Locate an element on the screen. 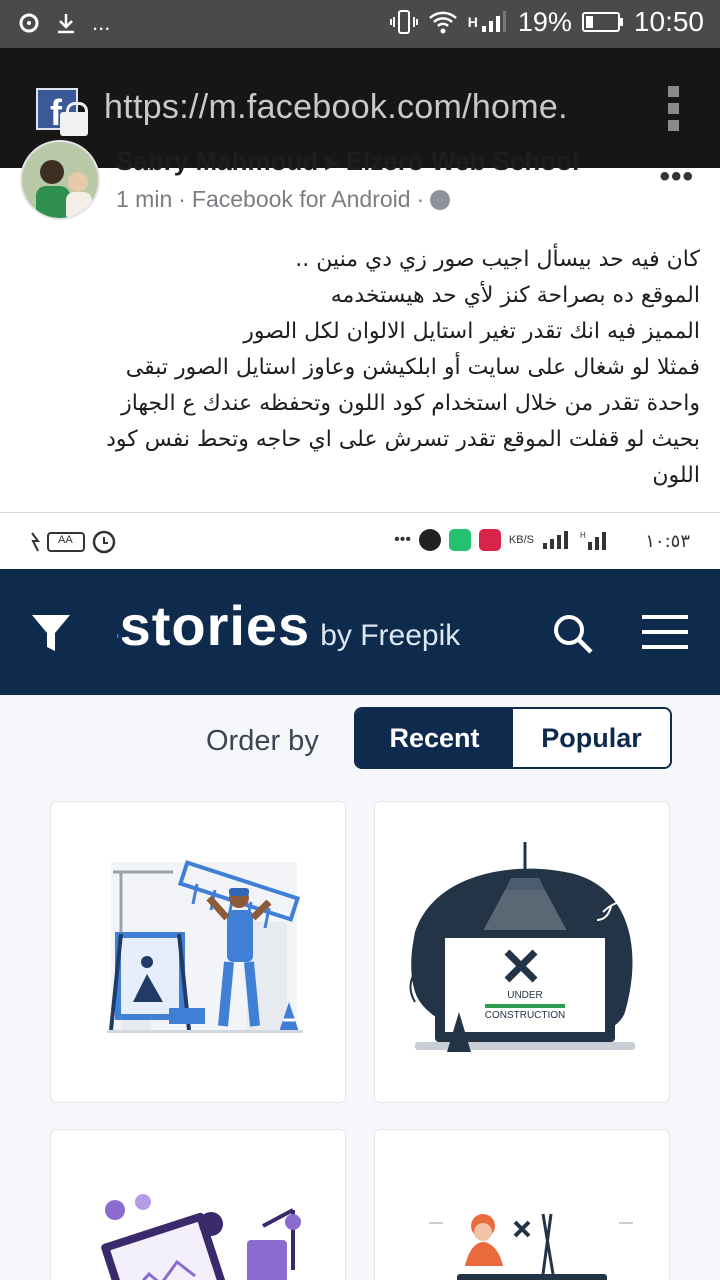 The image size is (720, 1280). image-status-left-text: AA is located at coordinates (65, 540).